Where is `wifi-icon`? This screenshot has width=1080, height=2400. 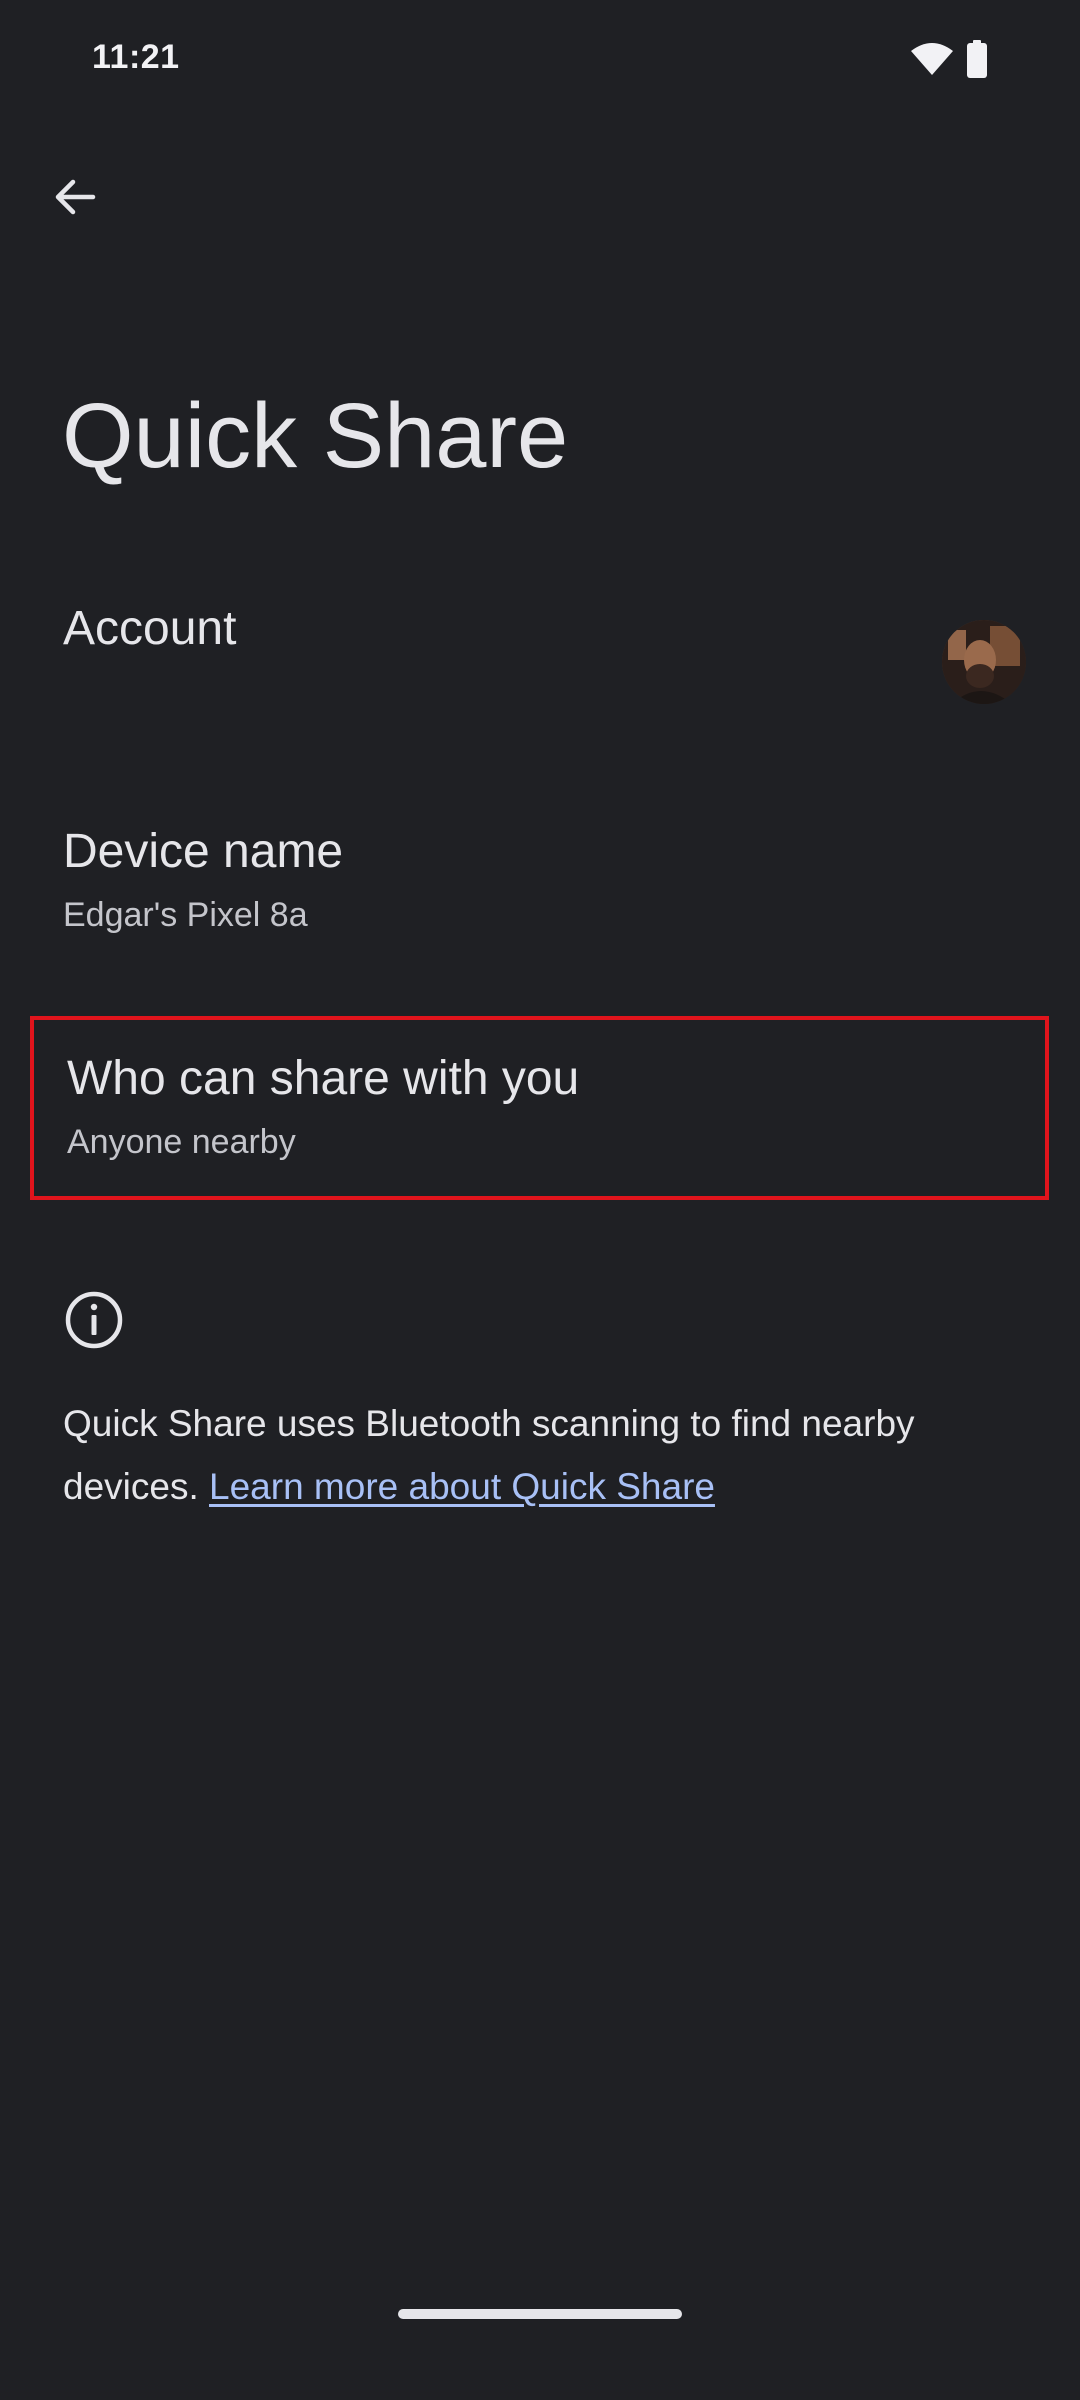
wifi-icon is located at coordinates (932, 59).